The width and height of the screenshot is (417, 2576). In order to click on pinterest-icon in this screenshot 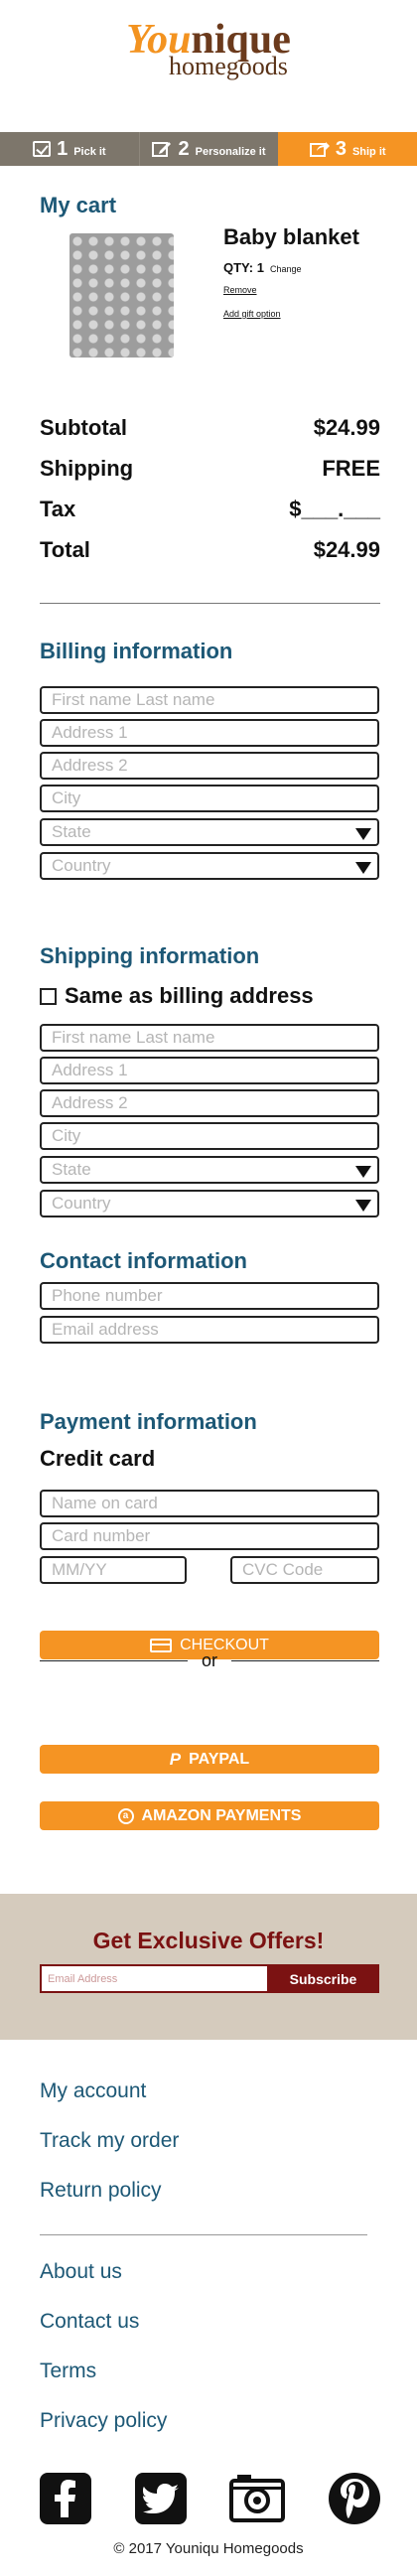, I will do `click(354, 2498)`.